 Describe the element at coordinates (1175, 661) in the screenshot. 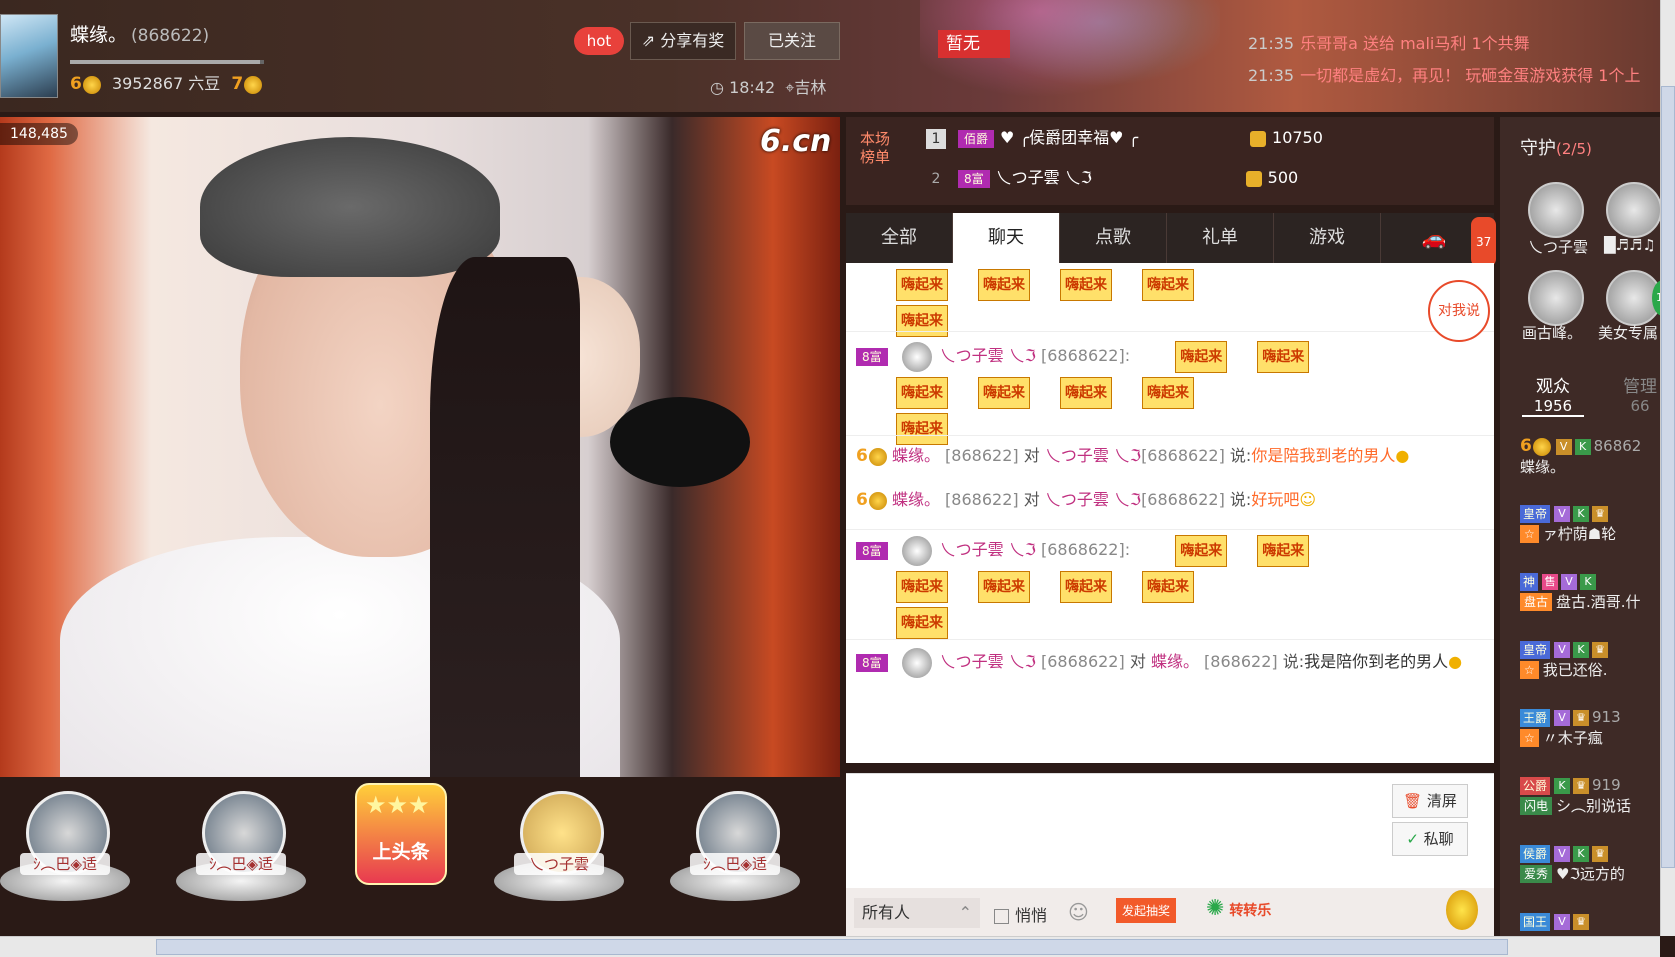

I see `chat-target: 蝶缘。` at that location.